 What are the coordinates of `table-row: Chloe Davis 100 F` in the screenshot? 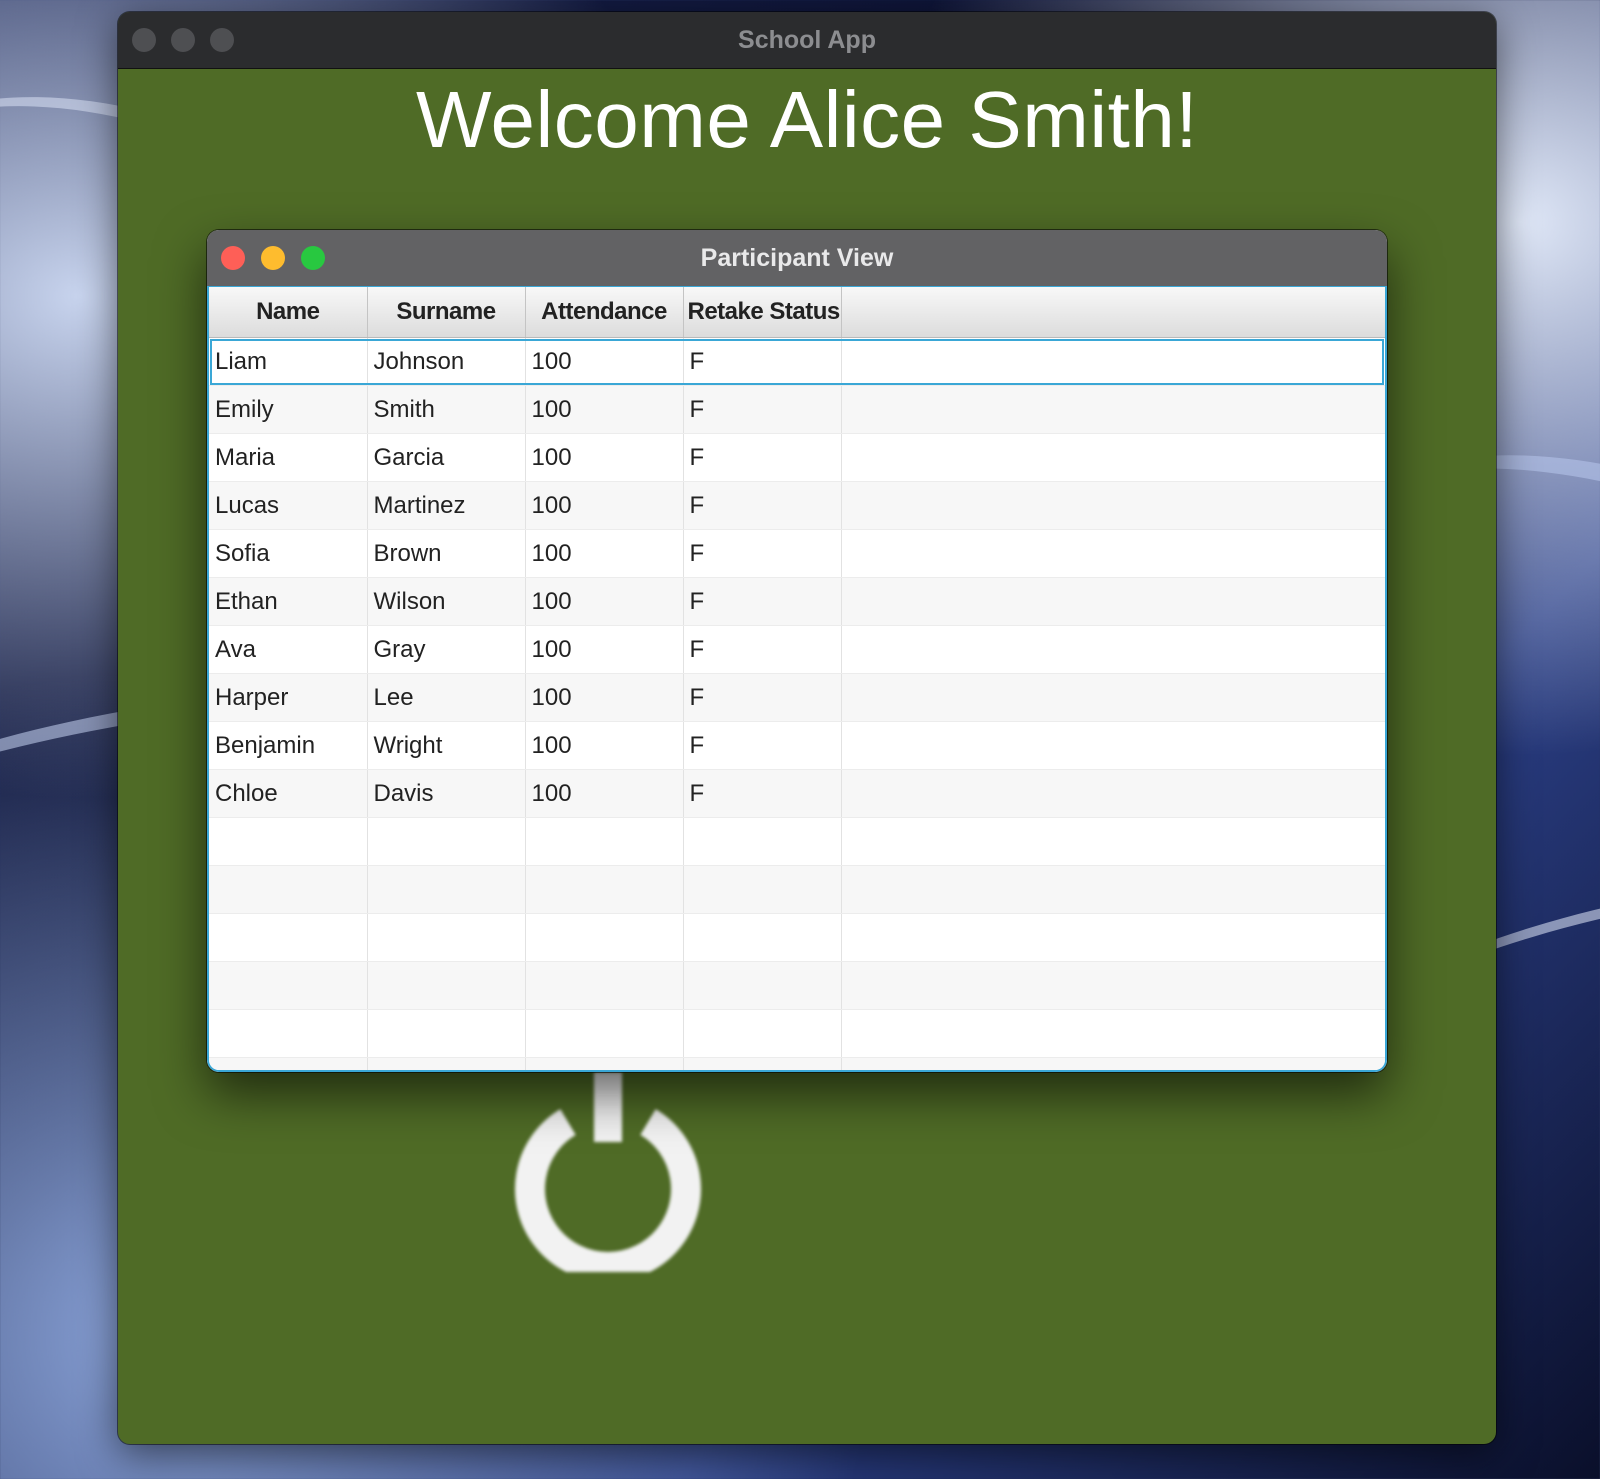 It's located at (797, 793).